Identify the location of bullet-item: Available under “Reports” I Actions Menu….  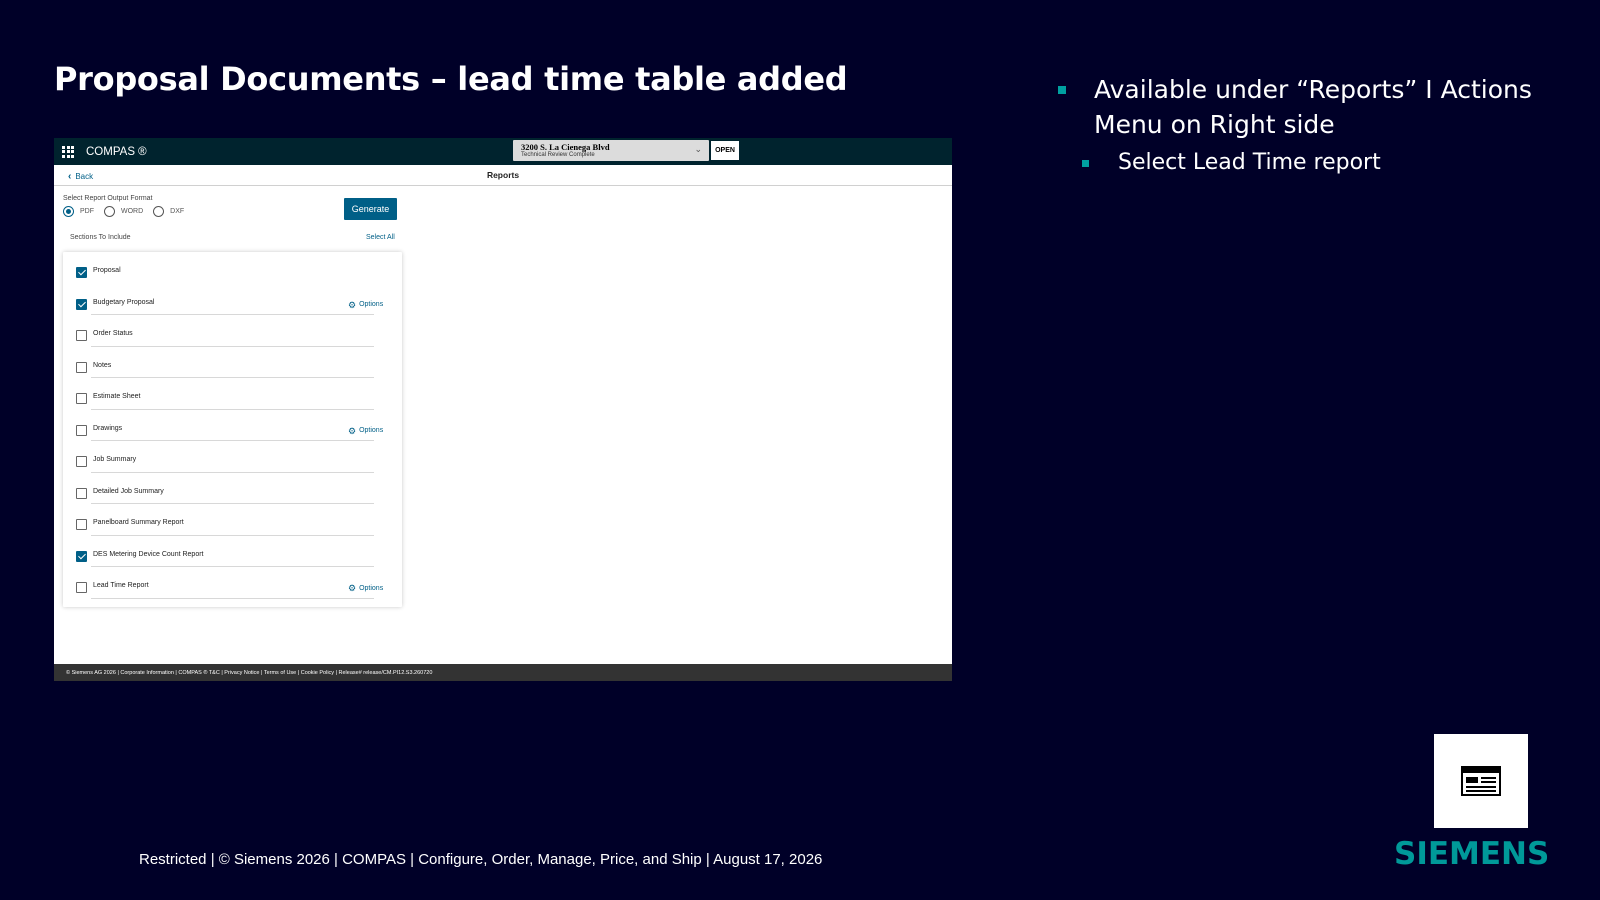
(1314, 107).